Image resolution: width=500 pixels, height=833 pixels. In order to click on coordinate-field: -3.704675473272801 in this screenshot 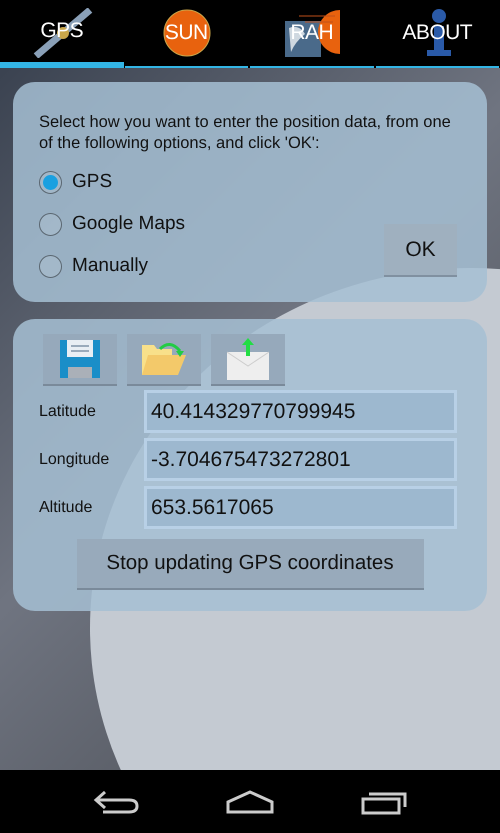, I will do `click(300, 459)`.